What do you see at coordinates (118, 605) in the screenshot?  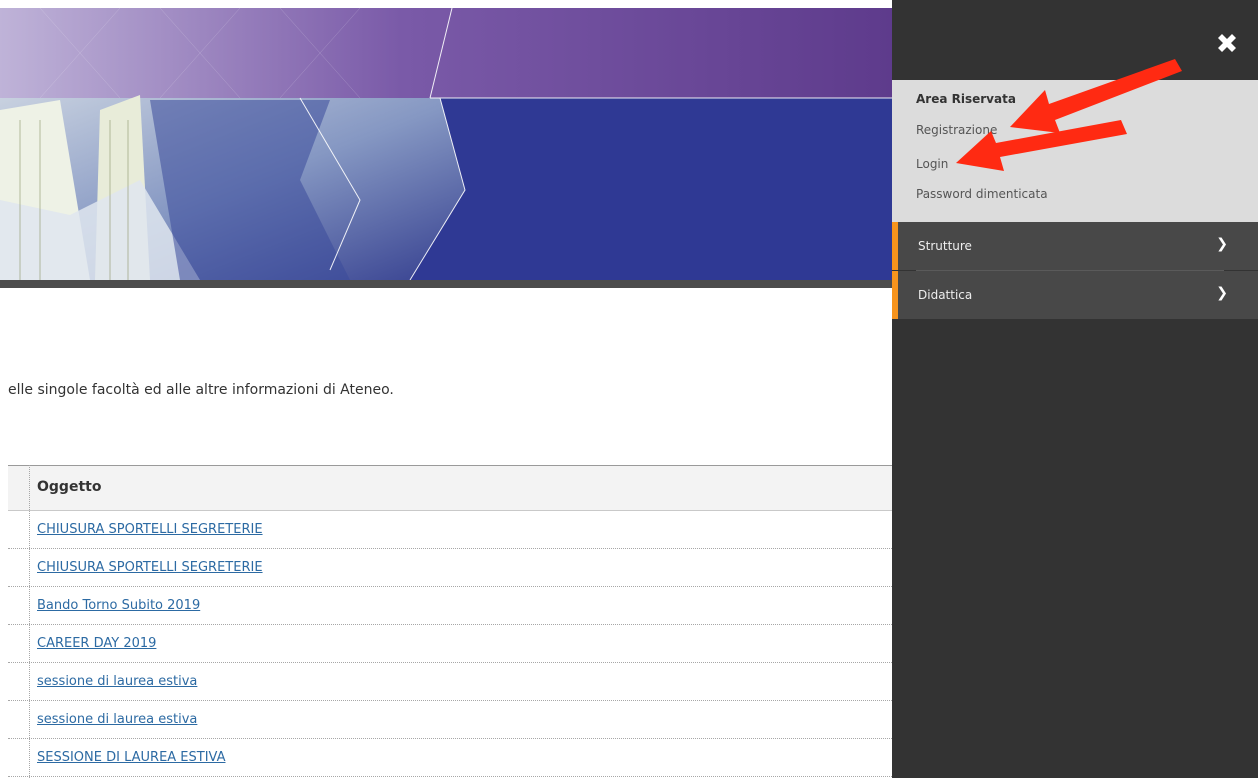 I see `news-link: Bando Torno Subito 2019` at bounding box center [118, 605].